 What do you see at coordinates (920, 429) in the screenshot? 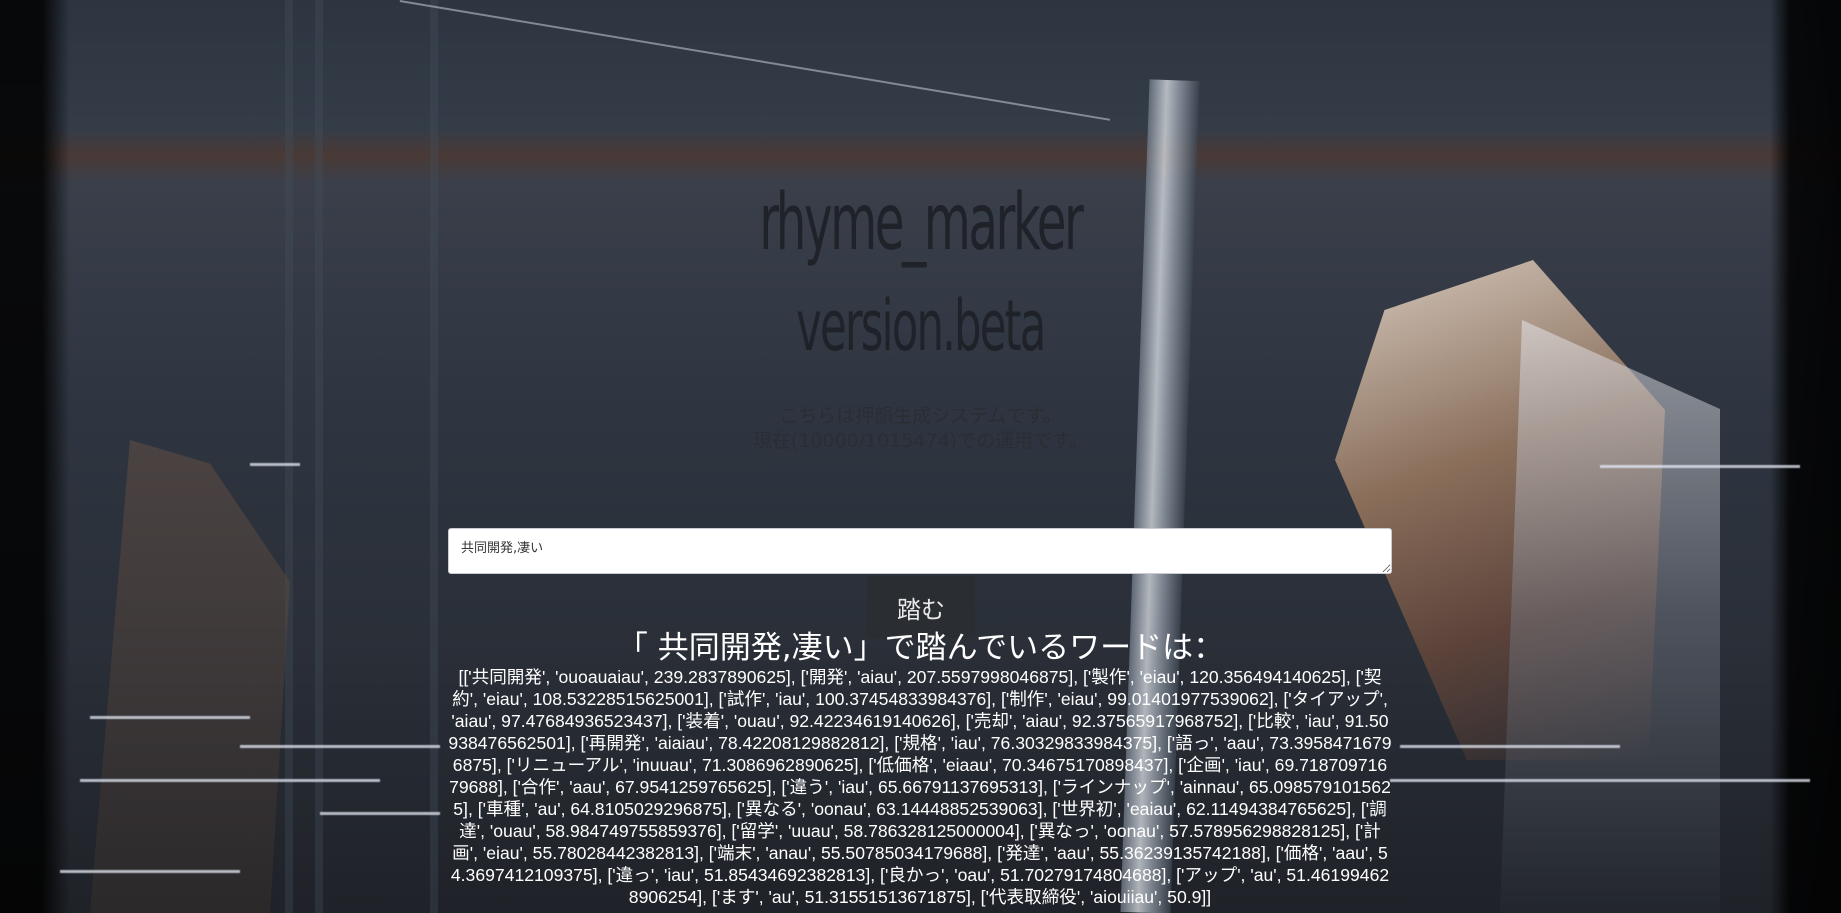
I see `description: こちらは押韻生成システムです。 現在(10000/1015474)での運用です。` at bounding box center [920, 429].